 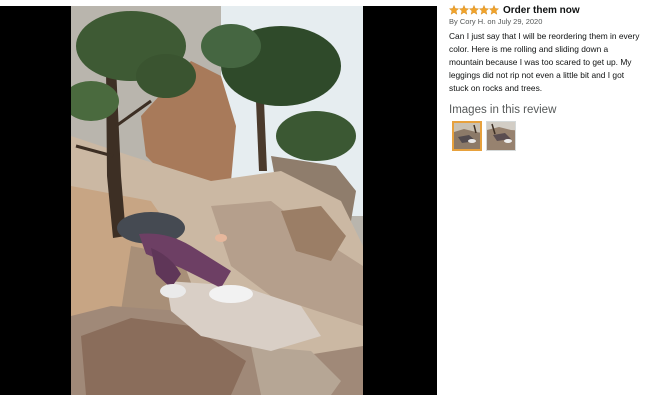 I want to click on review-header: Order them now, so click(x=514, y=10).